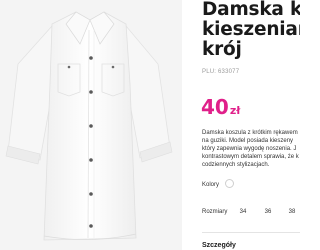 This screenshot has height=250, width=320. Describe the element at coordinates (229, 183) in the screenshot. I see `color-swatch-white` at that location.